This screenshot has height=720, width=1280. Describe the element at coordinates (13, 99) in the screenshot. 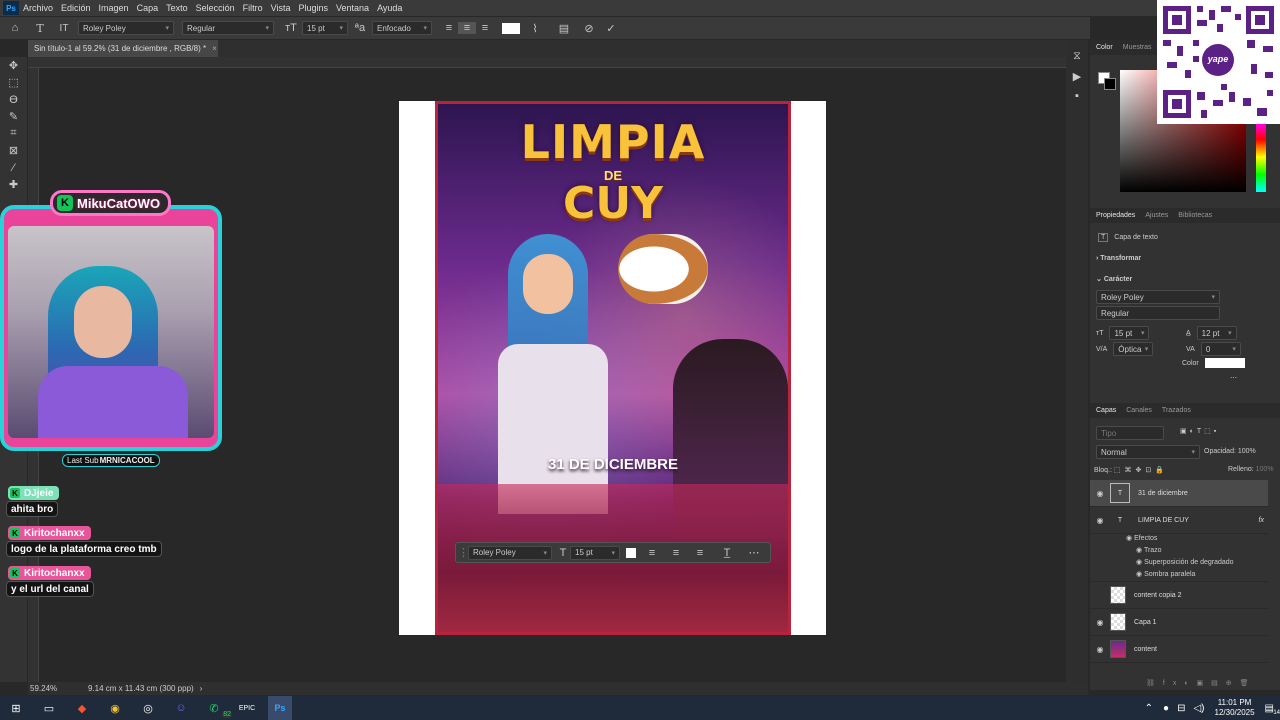

I see `lasso-tool-icon: ϴ` at that location.